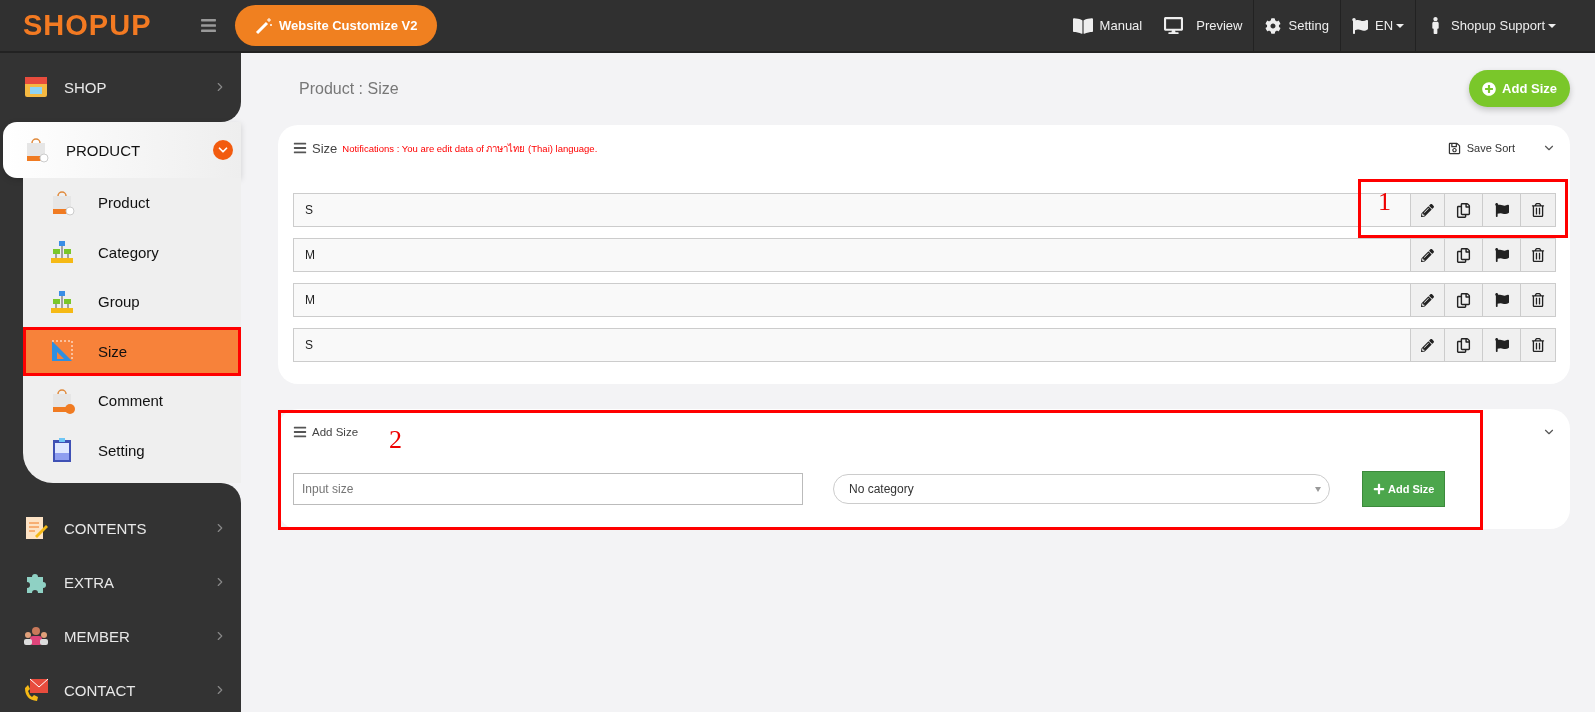  What do you see at coordinates (87, 25) in the screenshot?
I see `logo: SHOPUP` at bounding box center [87, 25].